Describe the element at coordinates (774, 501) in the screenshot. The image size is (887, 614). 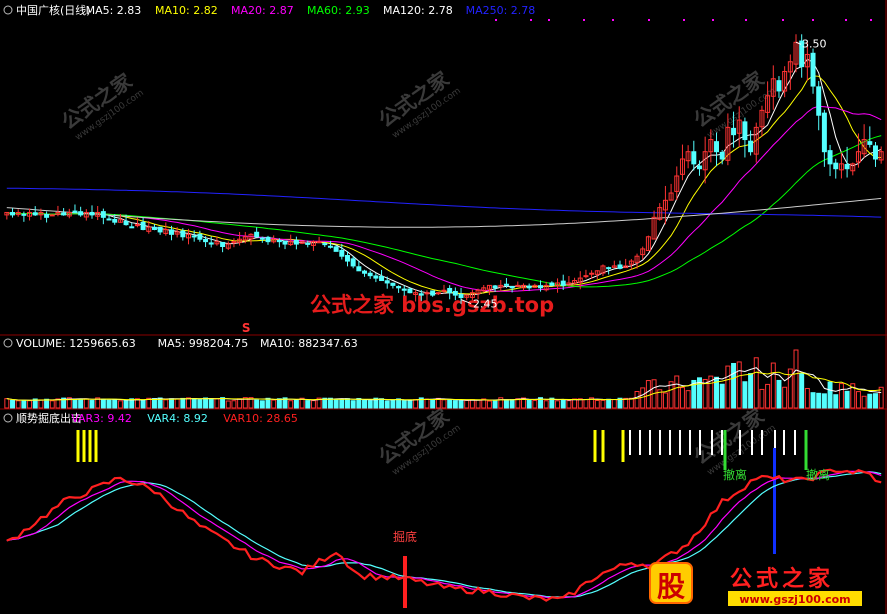
I see `signal-bar-blue` at that location.